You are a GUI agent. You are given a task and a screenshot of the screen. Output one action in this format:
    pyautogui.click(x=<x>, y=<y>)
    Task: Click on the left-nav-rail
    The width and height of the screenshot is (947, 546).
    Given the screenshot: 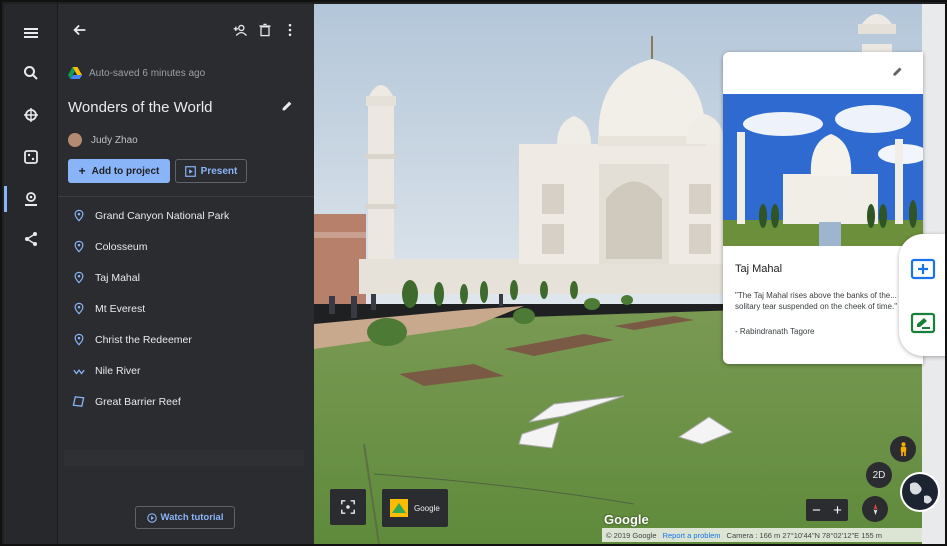 What is the action you would take?
    pyautogui.click(x=31, y=274)
    